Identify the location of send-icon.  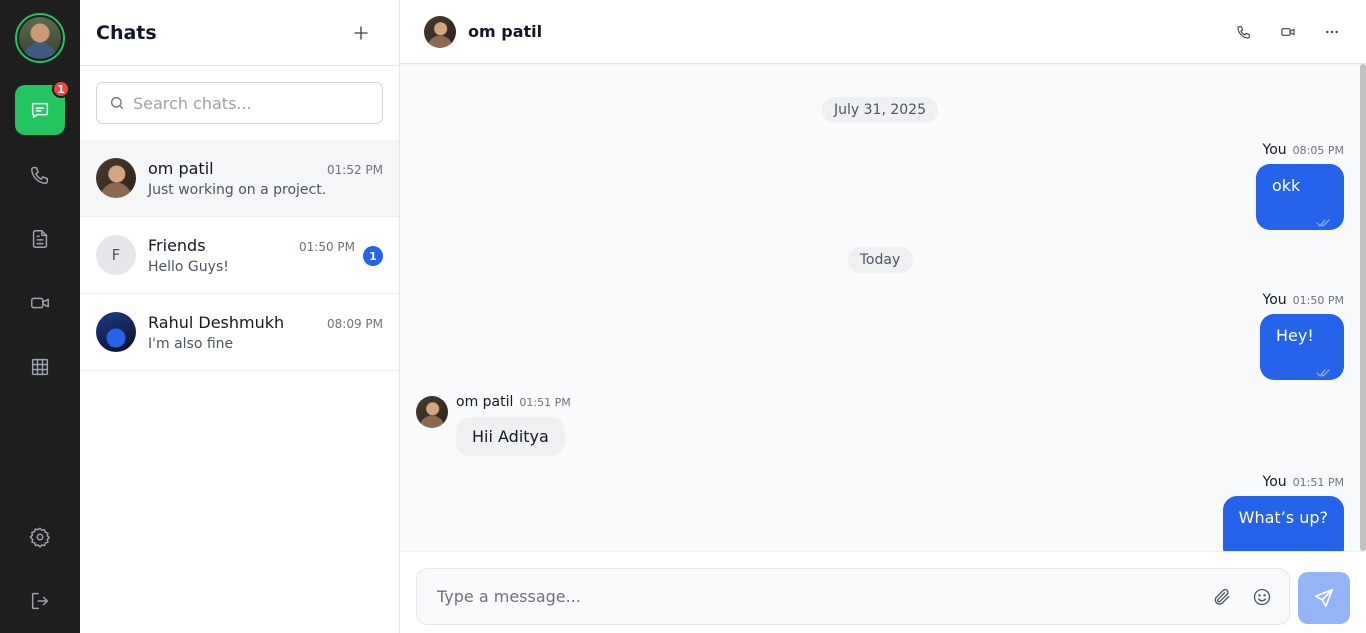
(1324, 598).